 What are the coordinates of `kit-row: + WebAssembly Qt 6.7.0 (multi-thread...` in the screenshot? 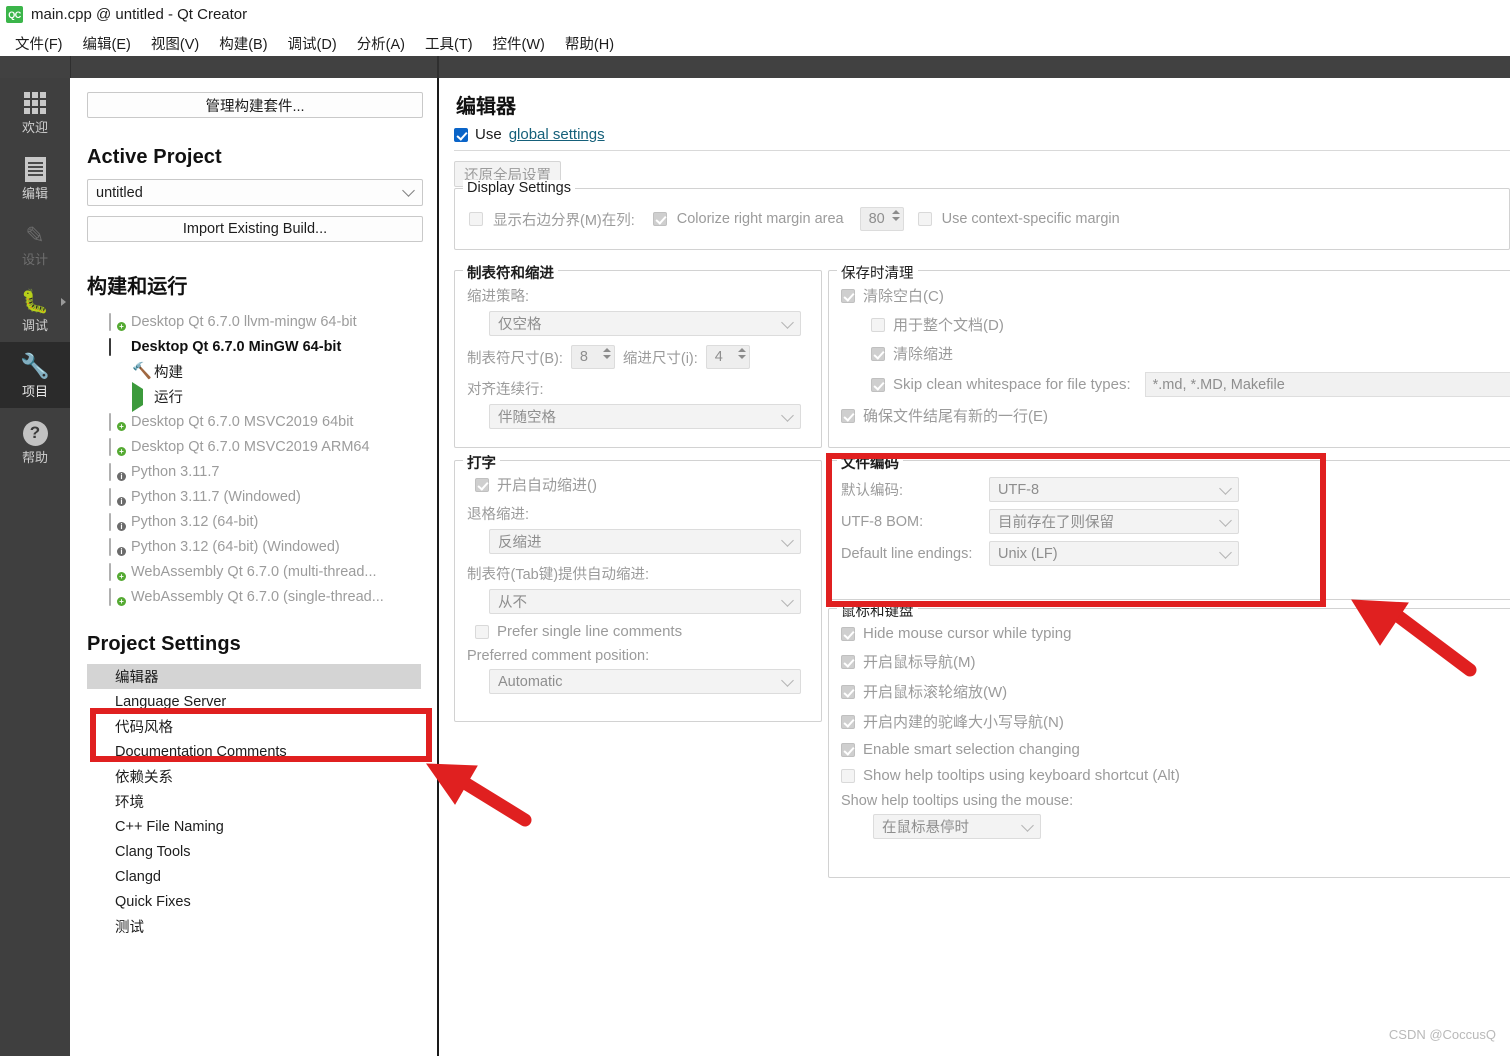 It's located at (254, 571).